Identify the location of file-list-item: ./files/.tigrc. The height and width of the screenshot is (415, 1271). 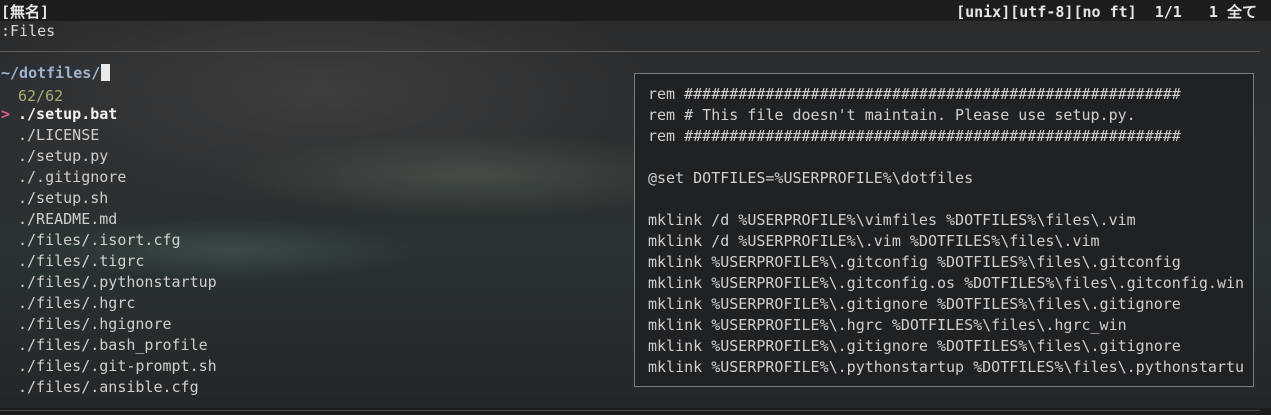
(108, 261).